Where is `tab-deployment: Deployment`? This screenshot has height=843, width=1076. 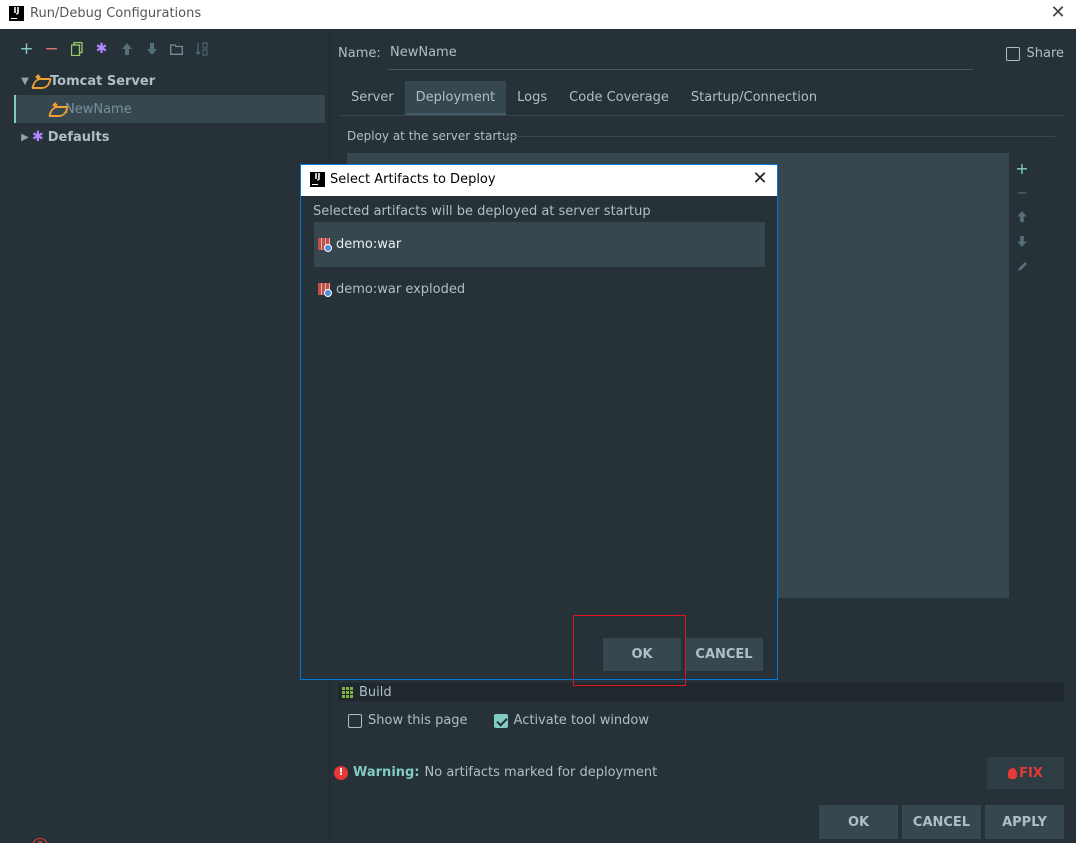
tab-deployment: Deployment is located at coordinates (455, 98).